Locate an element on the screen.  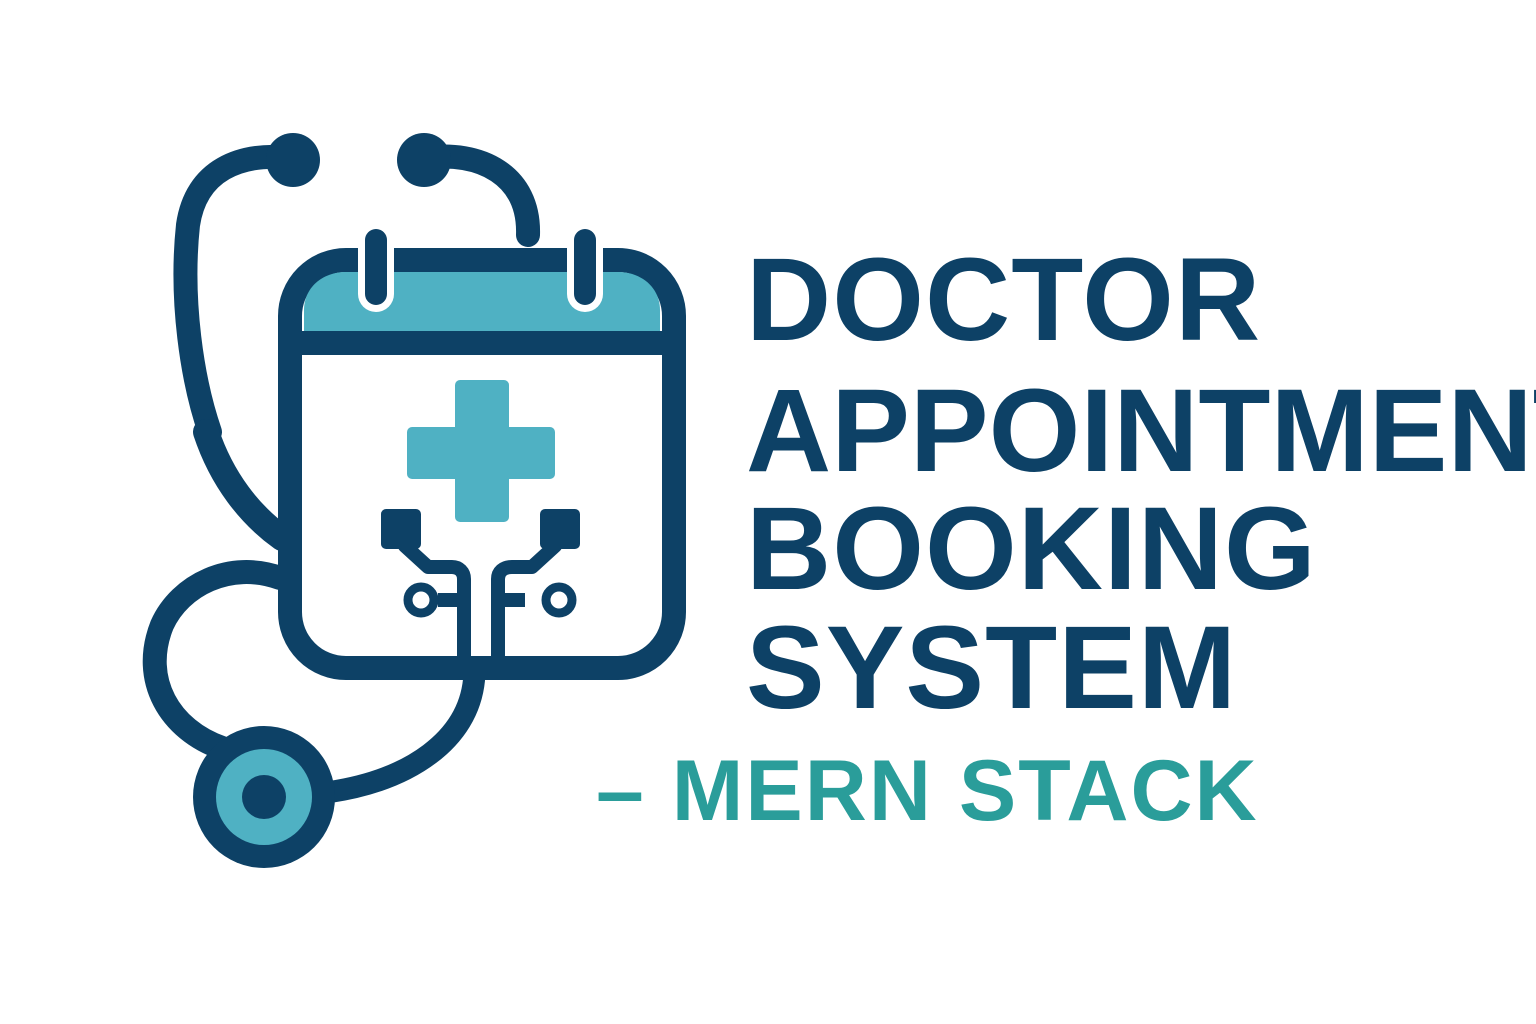
right-ear-tip-icon is located at coordinates (424, 160).